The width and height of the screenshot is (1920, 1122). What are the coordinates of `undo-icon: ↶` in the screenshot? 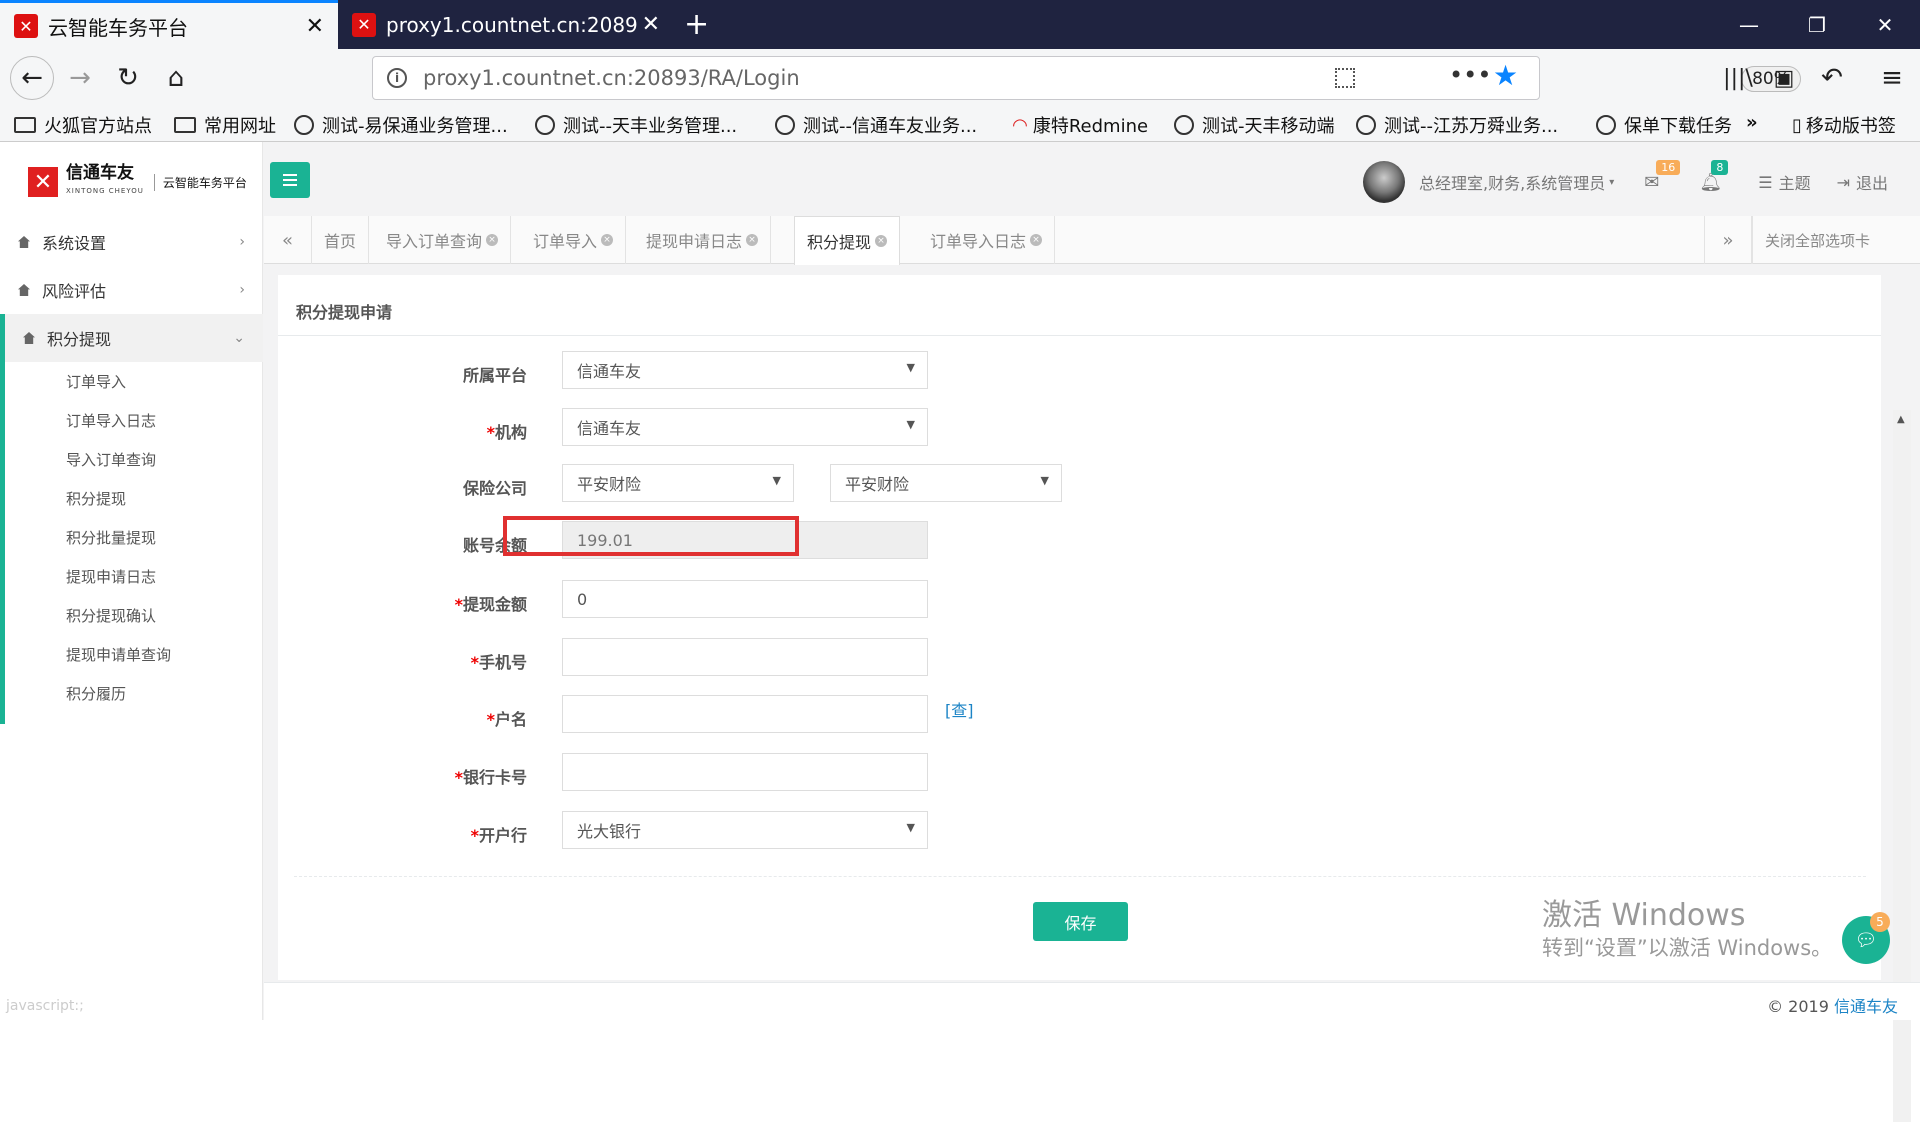 It's located at (1832, 78).